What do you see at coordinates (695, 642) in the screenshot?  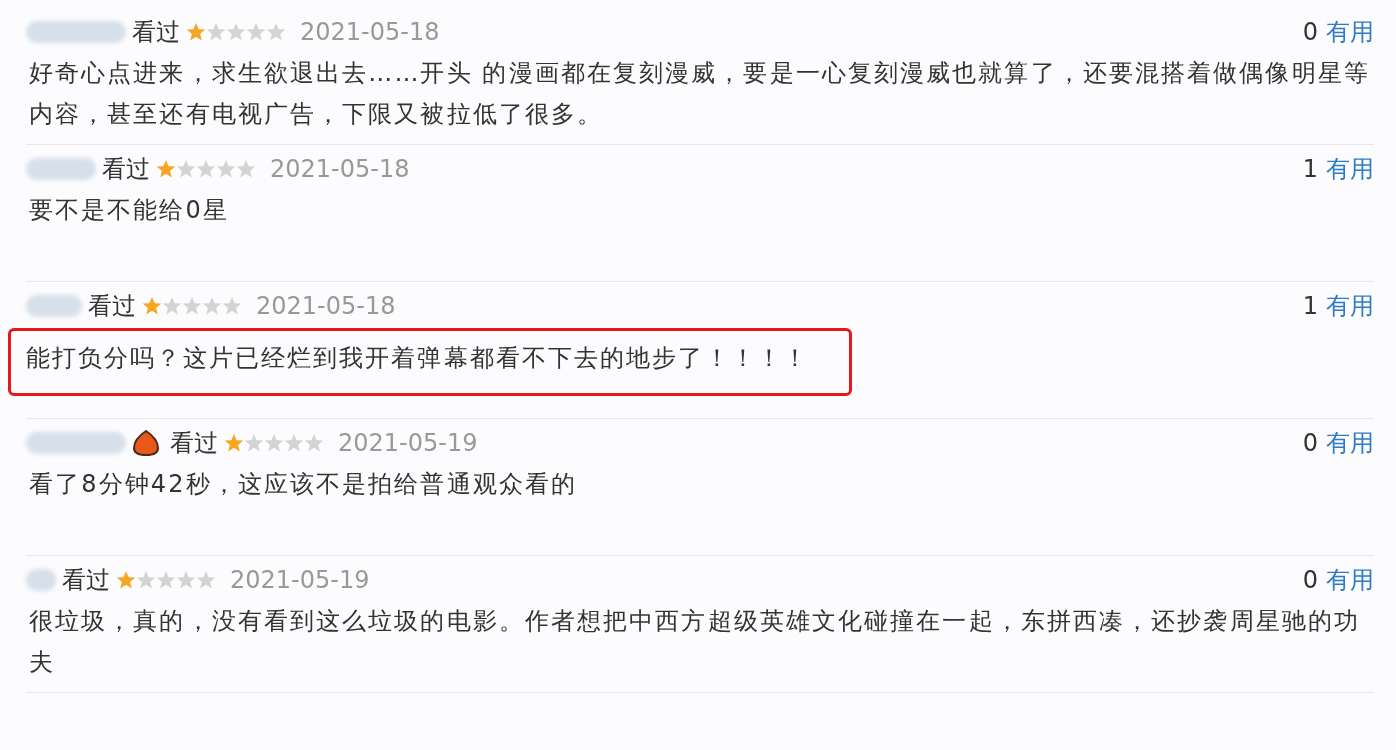 I see `comment-text: 很垃圾，真的，没有看到这么垃圾的电影。作者想把中西方超级英雄文化碰撞在一起，东拼西凑，还抄袭周星驰的功夫` at bounding box center [695, 642].